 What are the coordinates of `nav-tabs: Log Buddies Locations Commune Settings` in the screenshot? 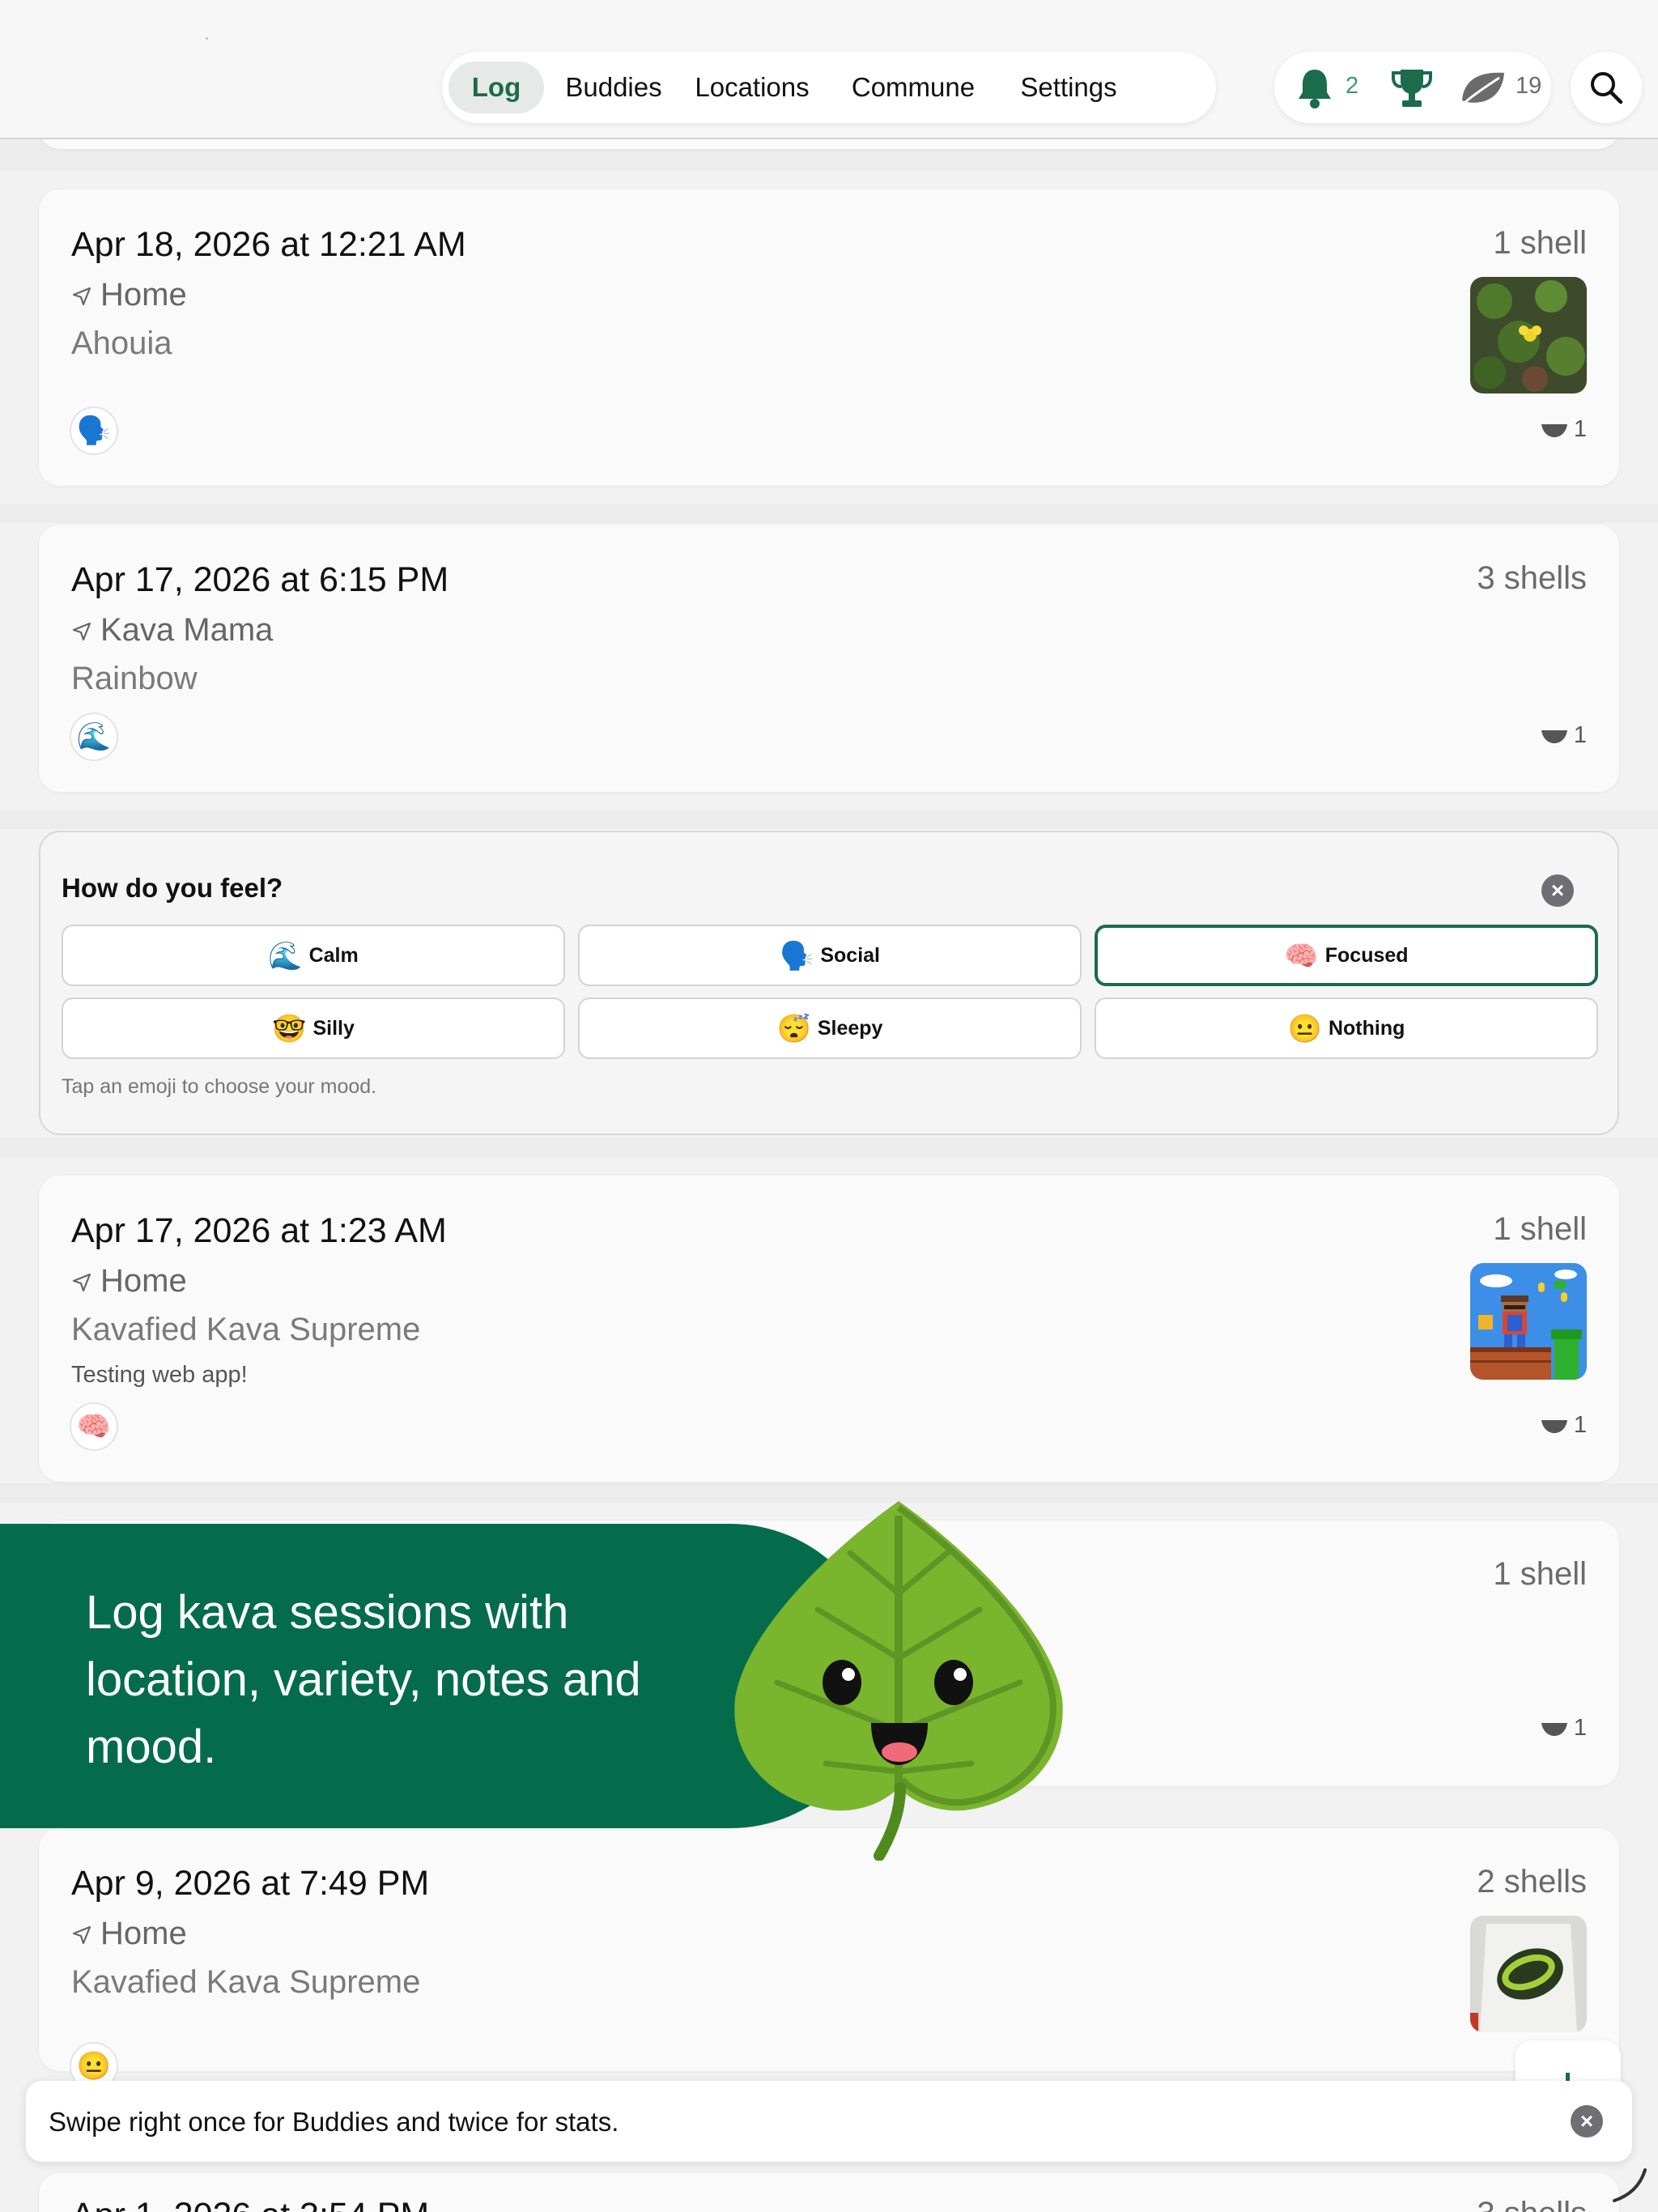 It's located at (829, 87).